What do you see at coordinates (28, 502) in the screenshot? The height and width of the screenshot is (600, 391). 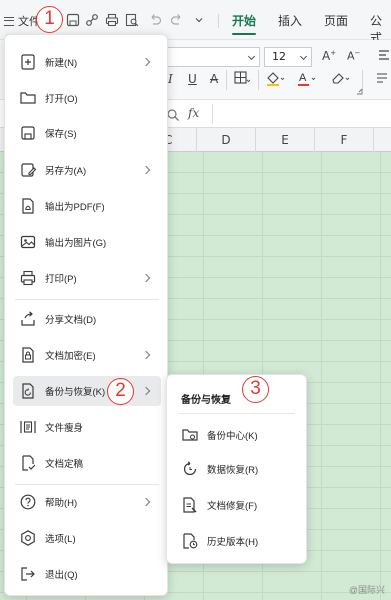 I see `help-icon` at bounding box center [28, 502].